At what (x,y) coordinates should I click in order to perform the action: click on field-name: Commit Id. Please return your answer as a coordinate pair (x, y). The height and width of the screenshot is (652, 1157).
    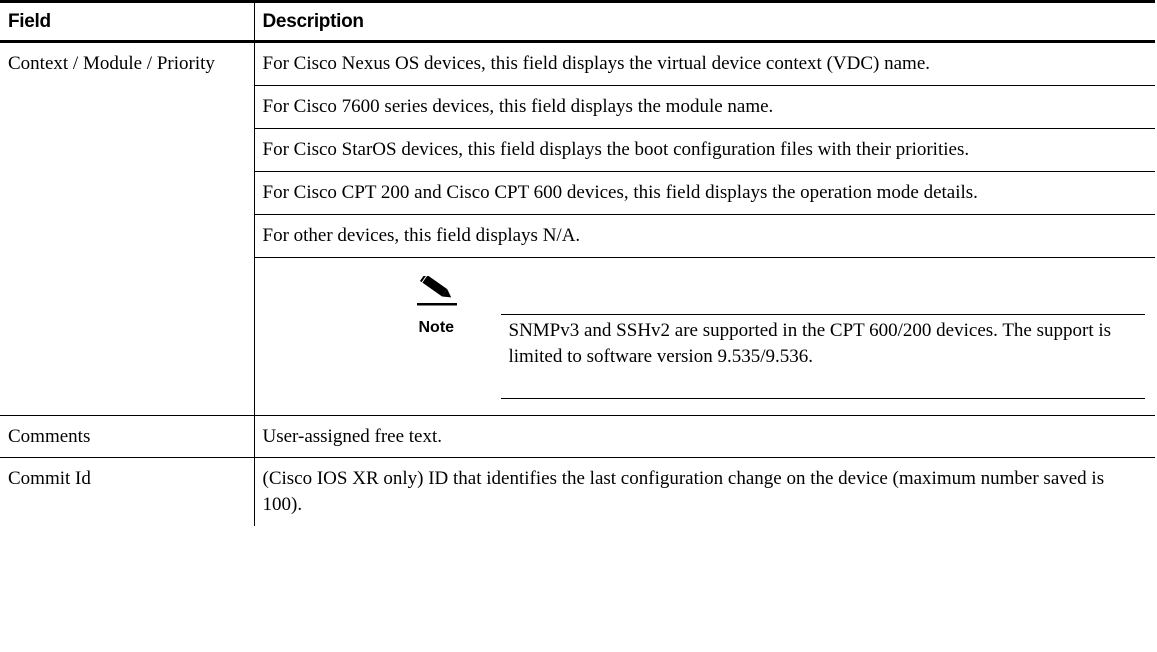
    Looking at the image, I should click on (49, 478).